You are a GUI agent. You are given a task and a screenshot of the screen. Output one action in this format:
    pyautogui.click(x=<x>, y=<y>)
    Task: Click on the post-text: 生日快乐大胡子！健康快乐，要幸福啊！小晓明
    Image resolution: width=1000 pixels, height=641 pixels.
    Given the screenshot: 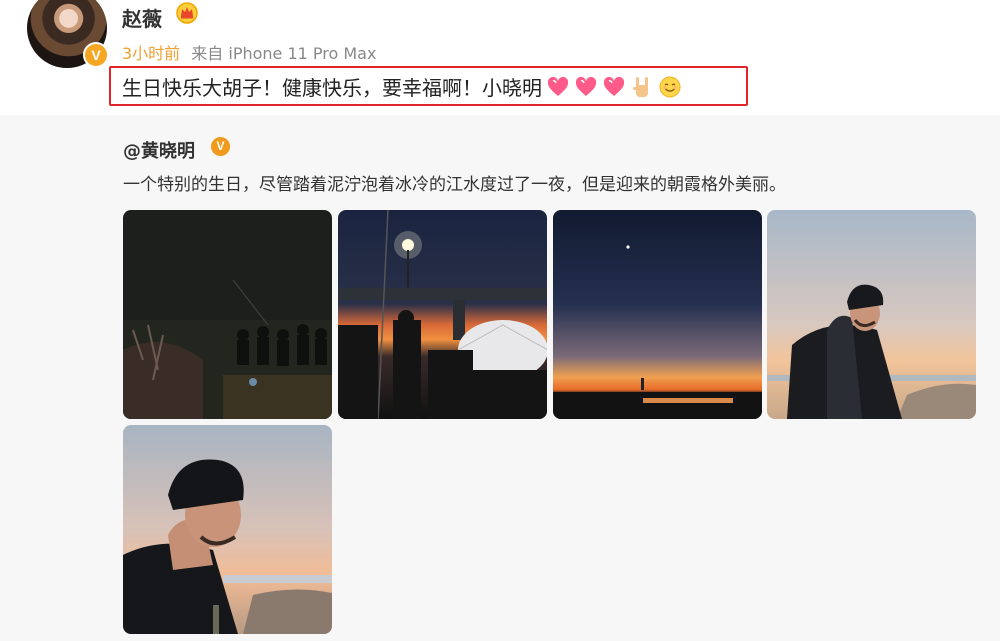 What is the action you would take?
    pyautogui.click(x=332, y=88)
    